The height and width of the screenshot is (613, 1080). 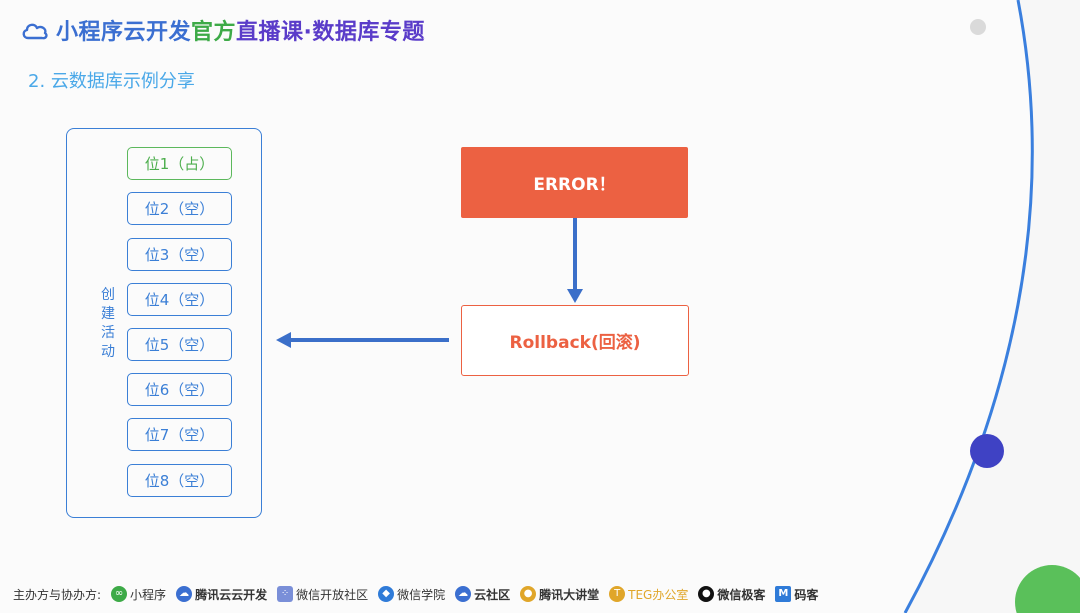 I want to click on header: 小程序云开发 官方 直播课·数据库专题, so click(x=222, y=30).